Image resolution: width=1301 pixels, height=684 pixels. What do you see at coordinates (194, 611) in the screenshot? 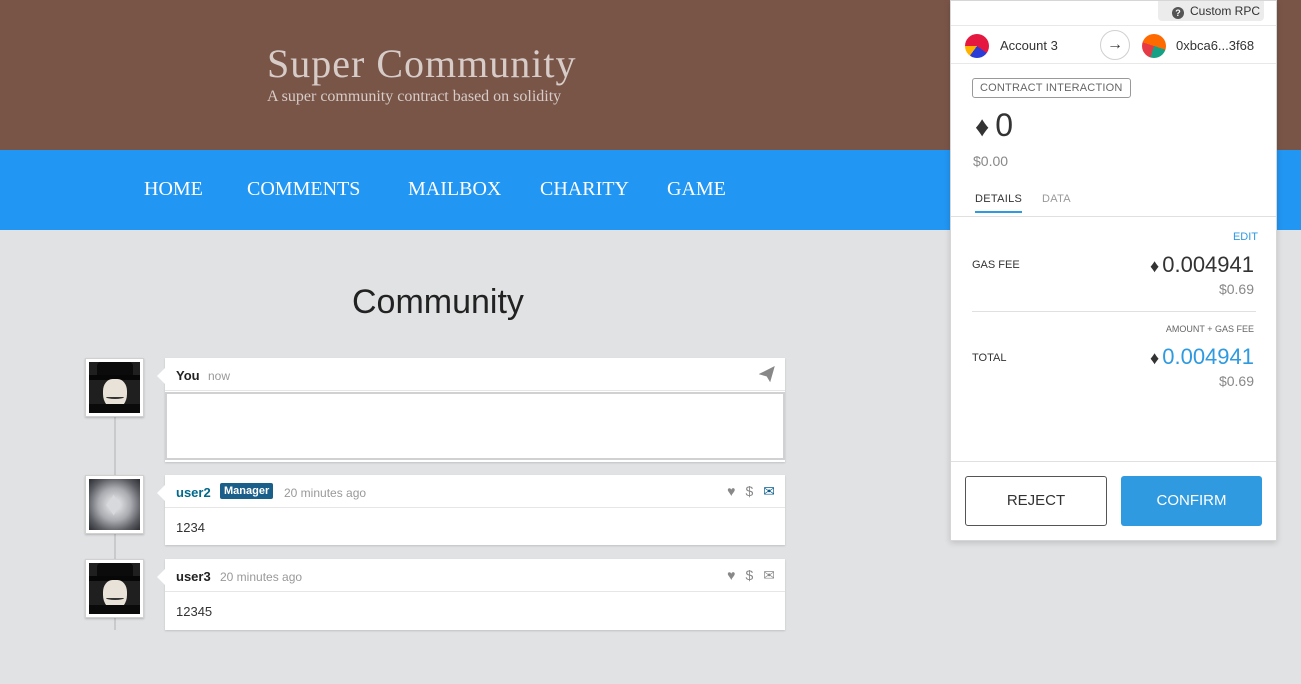
I see `comment-text: 12345` at bounding box center [194, 611].